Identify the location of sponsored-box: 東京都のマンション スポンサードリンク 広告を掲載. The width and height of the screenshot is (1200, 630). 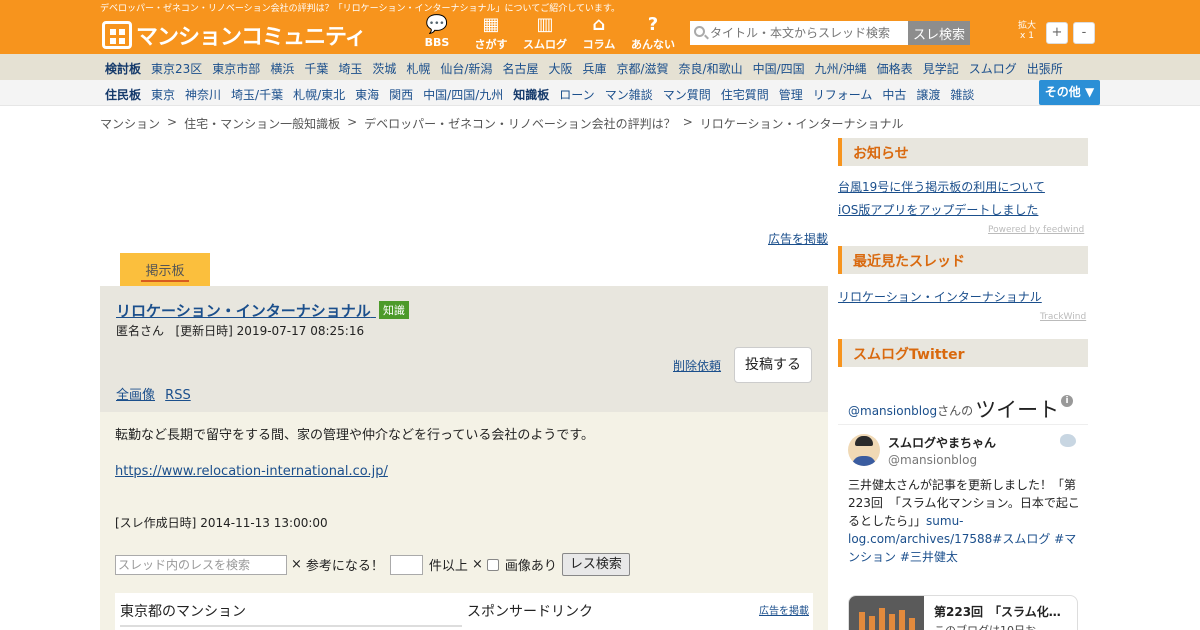
(464, 611).